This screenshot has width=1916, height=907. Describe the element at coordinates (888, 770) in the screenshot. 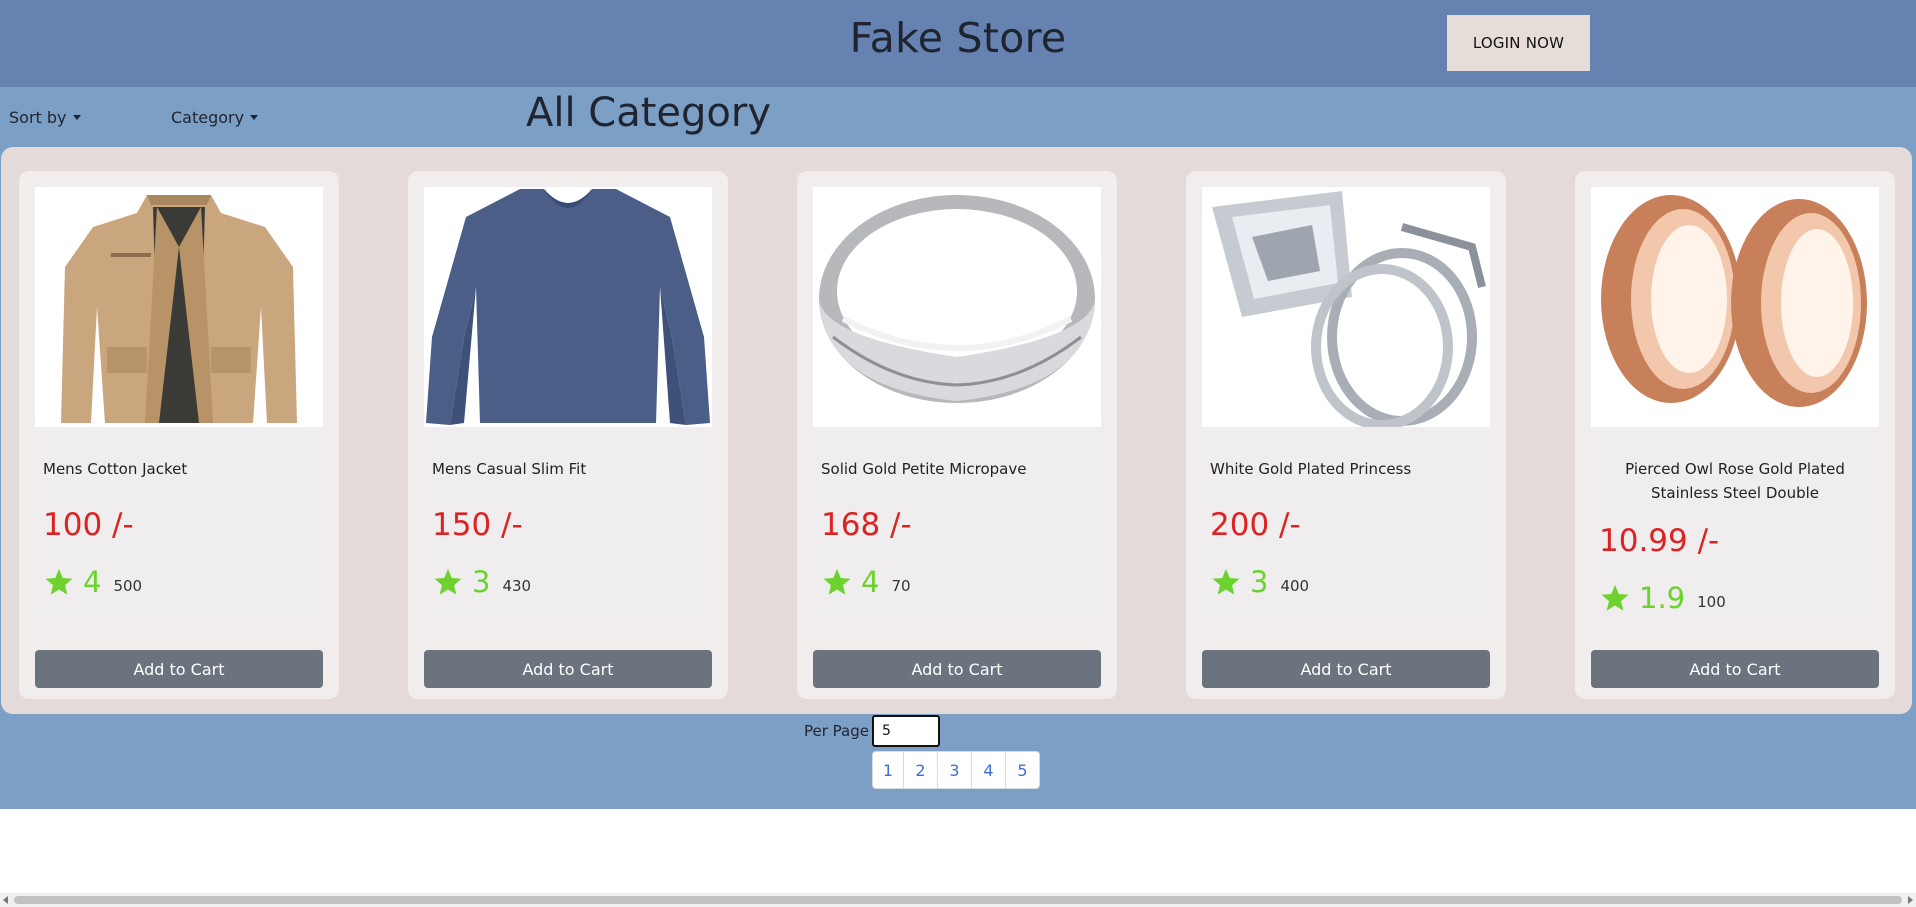

I see `page-link-1: 1` at that location.